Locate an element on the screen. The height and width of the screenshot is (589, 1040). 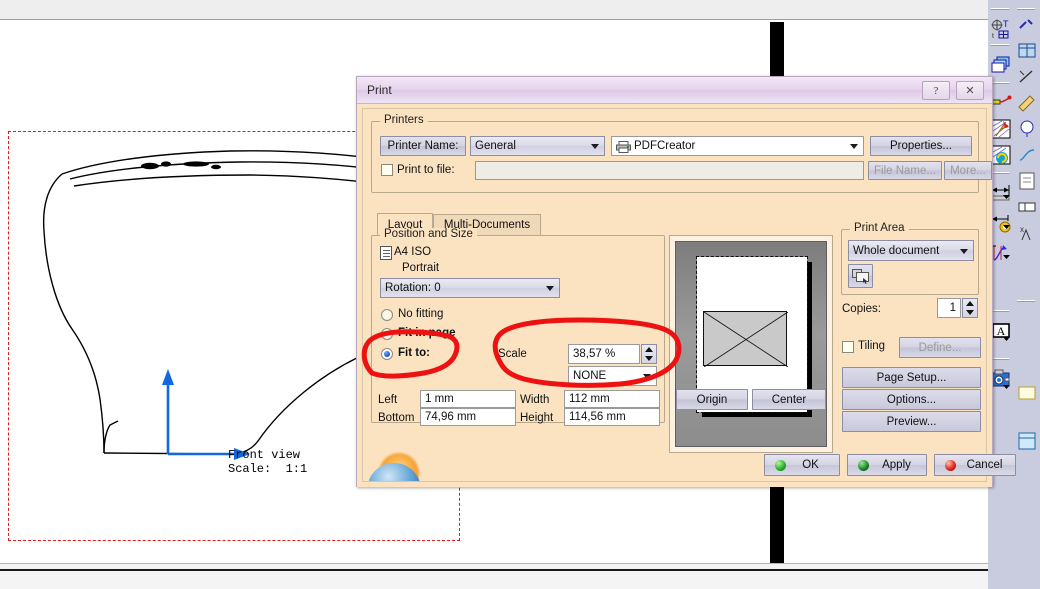
preview-placed-drawing is located at coordinates (745, 339).